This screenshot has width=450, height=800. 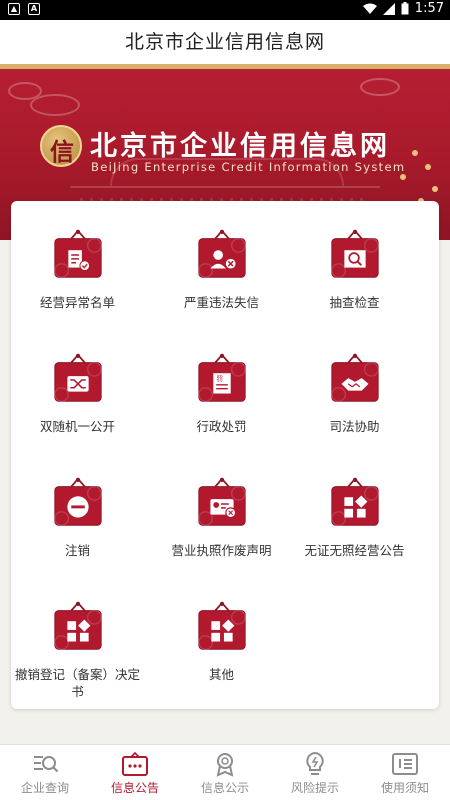 What do you see at coordinates (221, 674) in the screenshot?
I see `grid-item-label: 其他` at bounding box center [221, 674].